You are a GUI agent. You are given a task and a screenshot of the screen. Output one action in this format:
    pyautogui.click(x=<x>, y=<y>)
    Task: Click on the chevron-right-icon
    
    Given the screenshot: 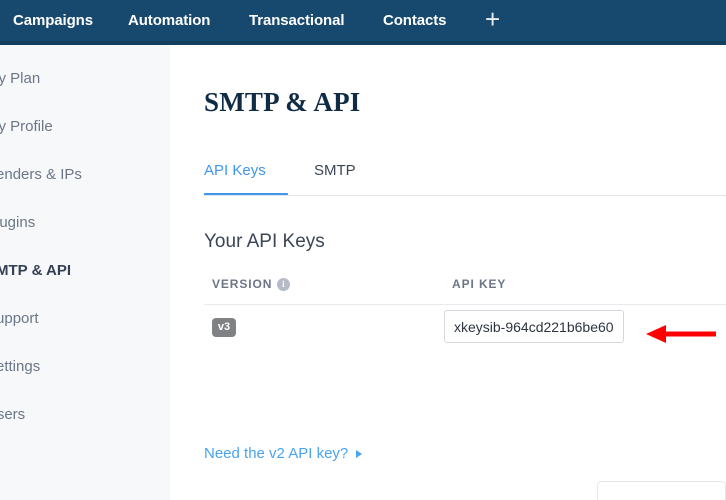 What is the action you would take?
    pyautogui.click(x=359, y=453)
    